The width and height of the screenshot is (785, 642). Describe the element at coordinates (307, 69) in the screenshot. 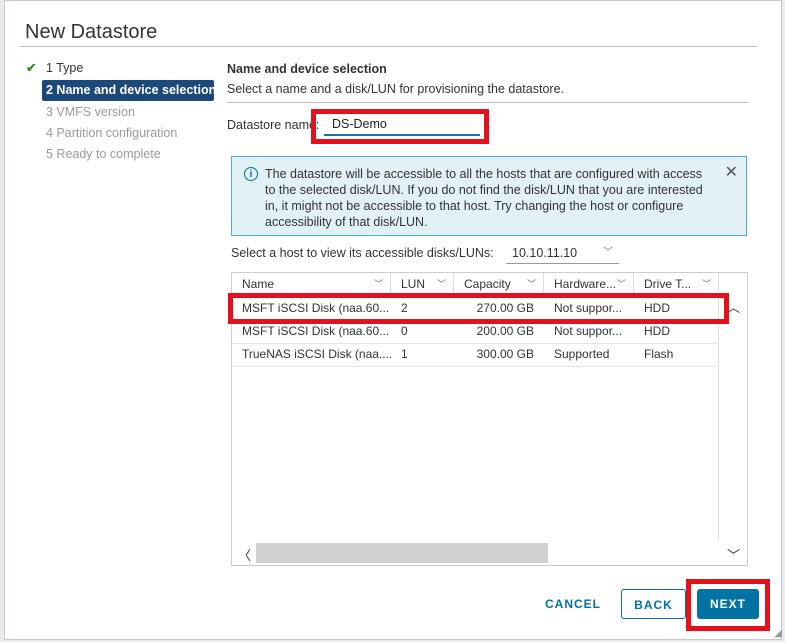

I see `section-title: Name and device selection` at that location.